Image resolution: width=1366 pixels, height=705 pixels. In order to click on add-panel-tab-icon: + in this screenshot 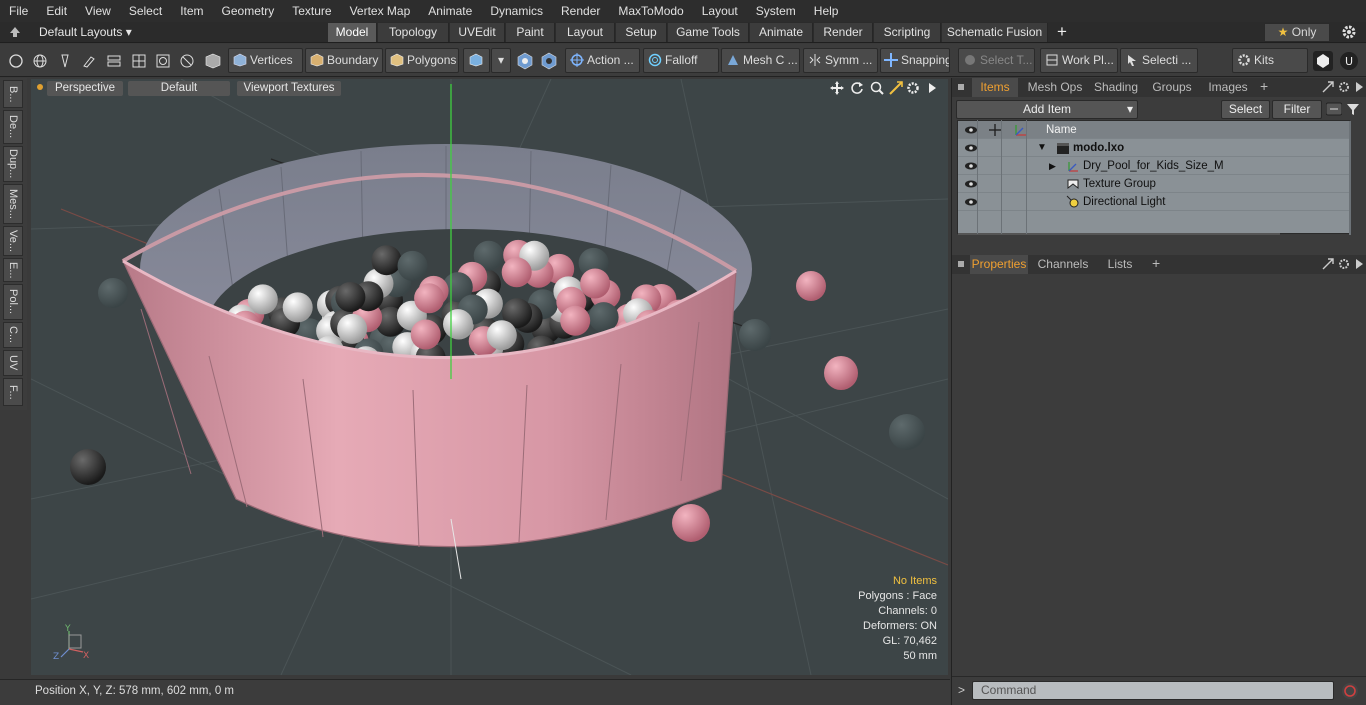, I will do `click(1264, 86)`.